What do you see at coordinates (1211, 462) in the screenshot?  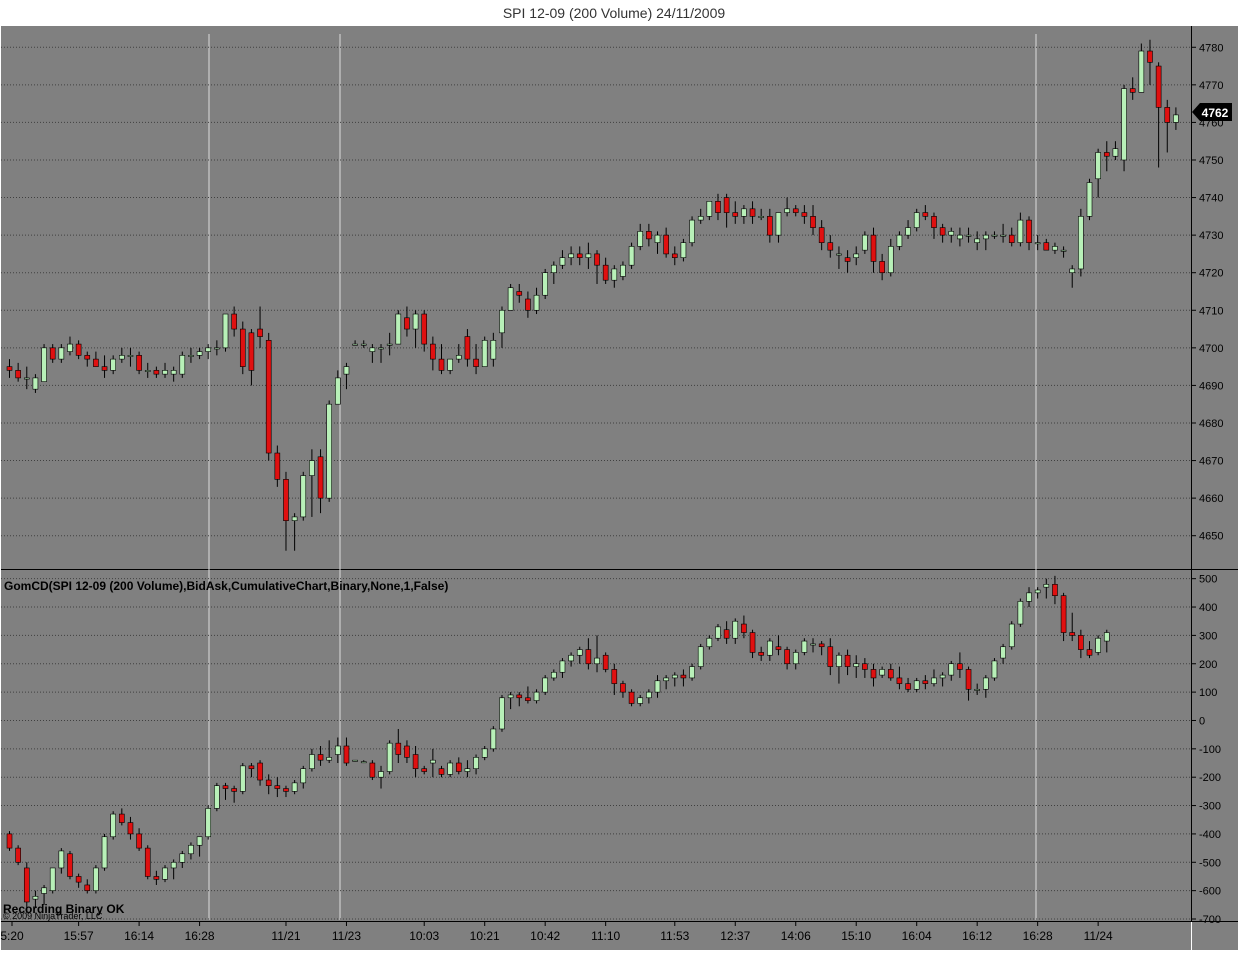 I see `y-tick-label: 4670` at bounding box center [1211, 462].